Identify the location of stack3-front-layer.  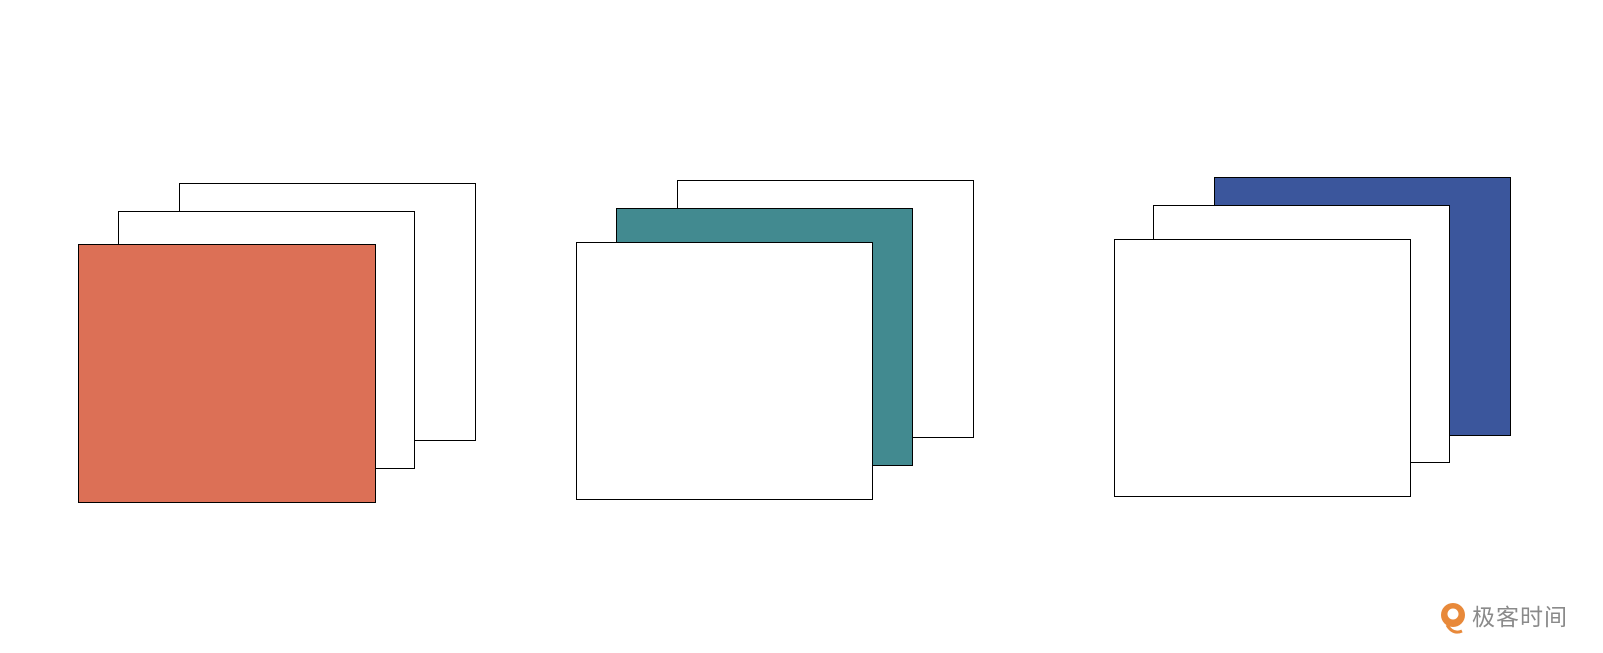
(1262, 368).